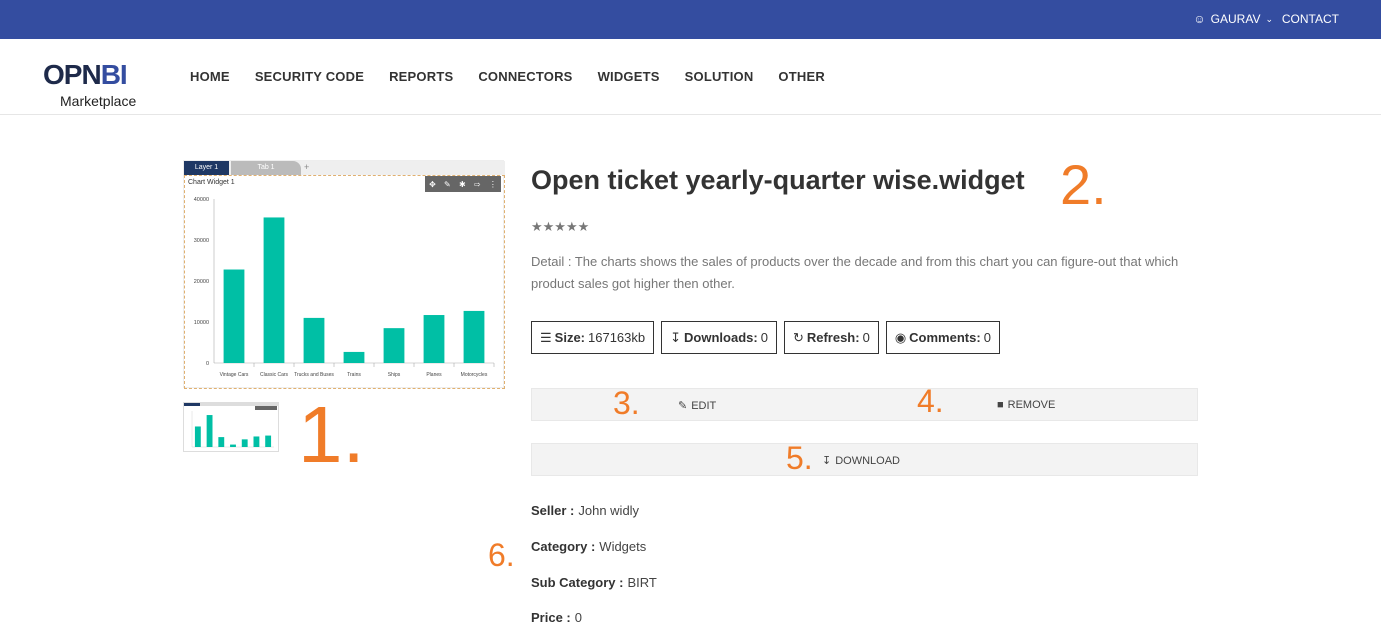  Describe the element at coordinates (617, 337) in the screenshot. I see `size-value: 167163kb` at that location.